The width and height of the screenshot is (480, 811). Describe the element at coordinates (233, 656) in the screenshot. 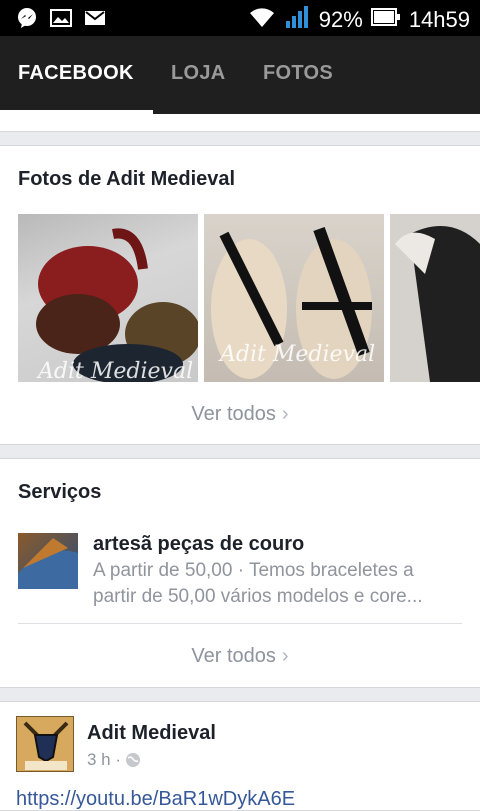

I see `see-all-label-2: Ver todos` at that location.